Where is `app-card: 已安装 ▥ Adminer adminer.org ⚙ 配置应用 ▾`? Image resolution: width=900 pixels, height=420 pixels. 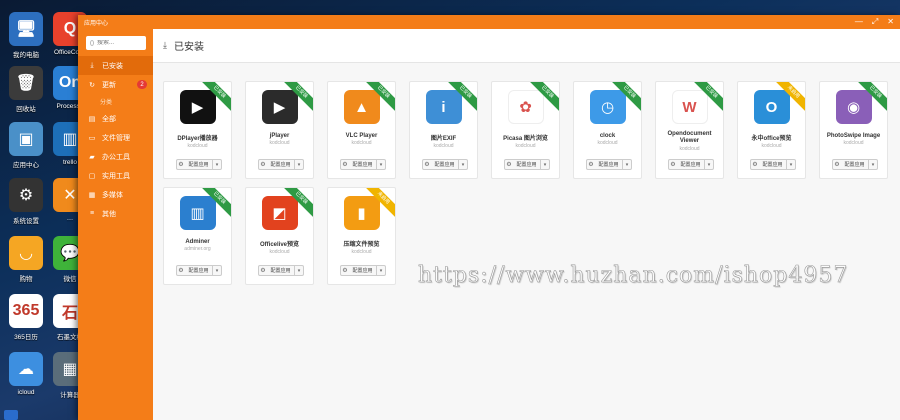 app-card: 已安装 ▥ Adminer adminer.org ⚙ 配置应用 ▾ is located at coordinates (197, 236).